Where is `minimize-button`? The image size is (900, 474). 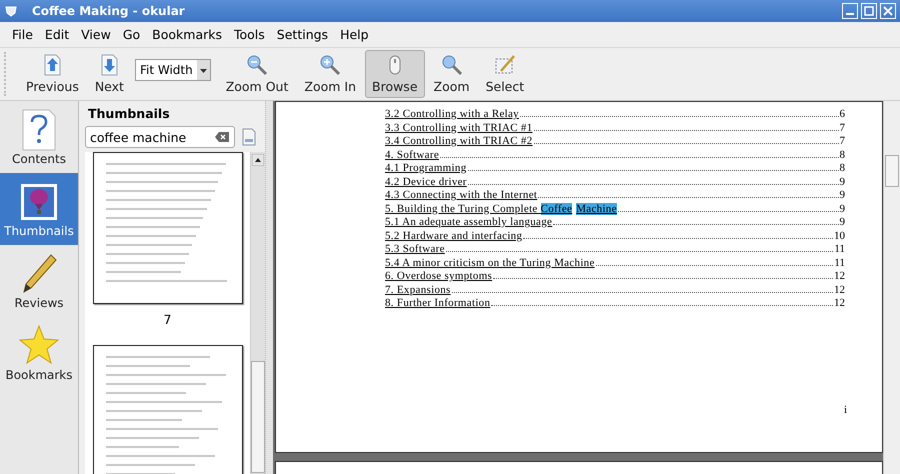
minimize-button is located at coordinates (850, 11).